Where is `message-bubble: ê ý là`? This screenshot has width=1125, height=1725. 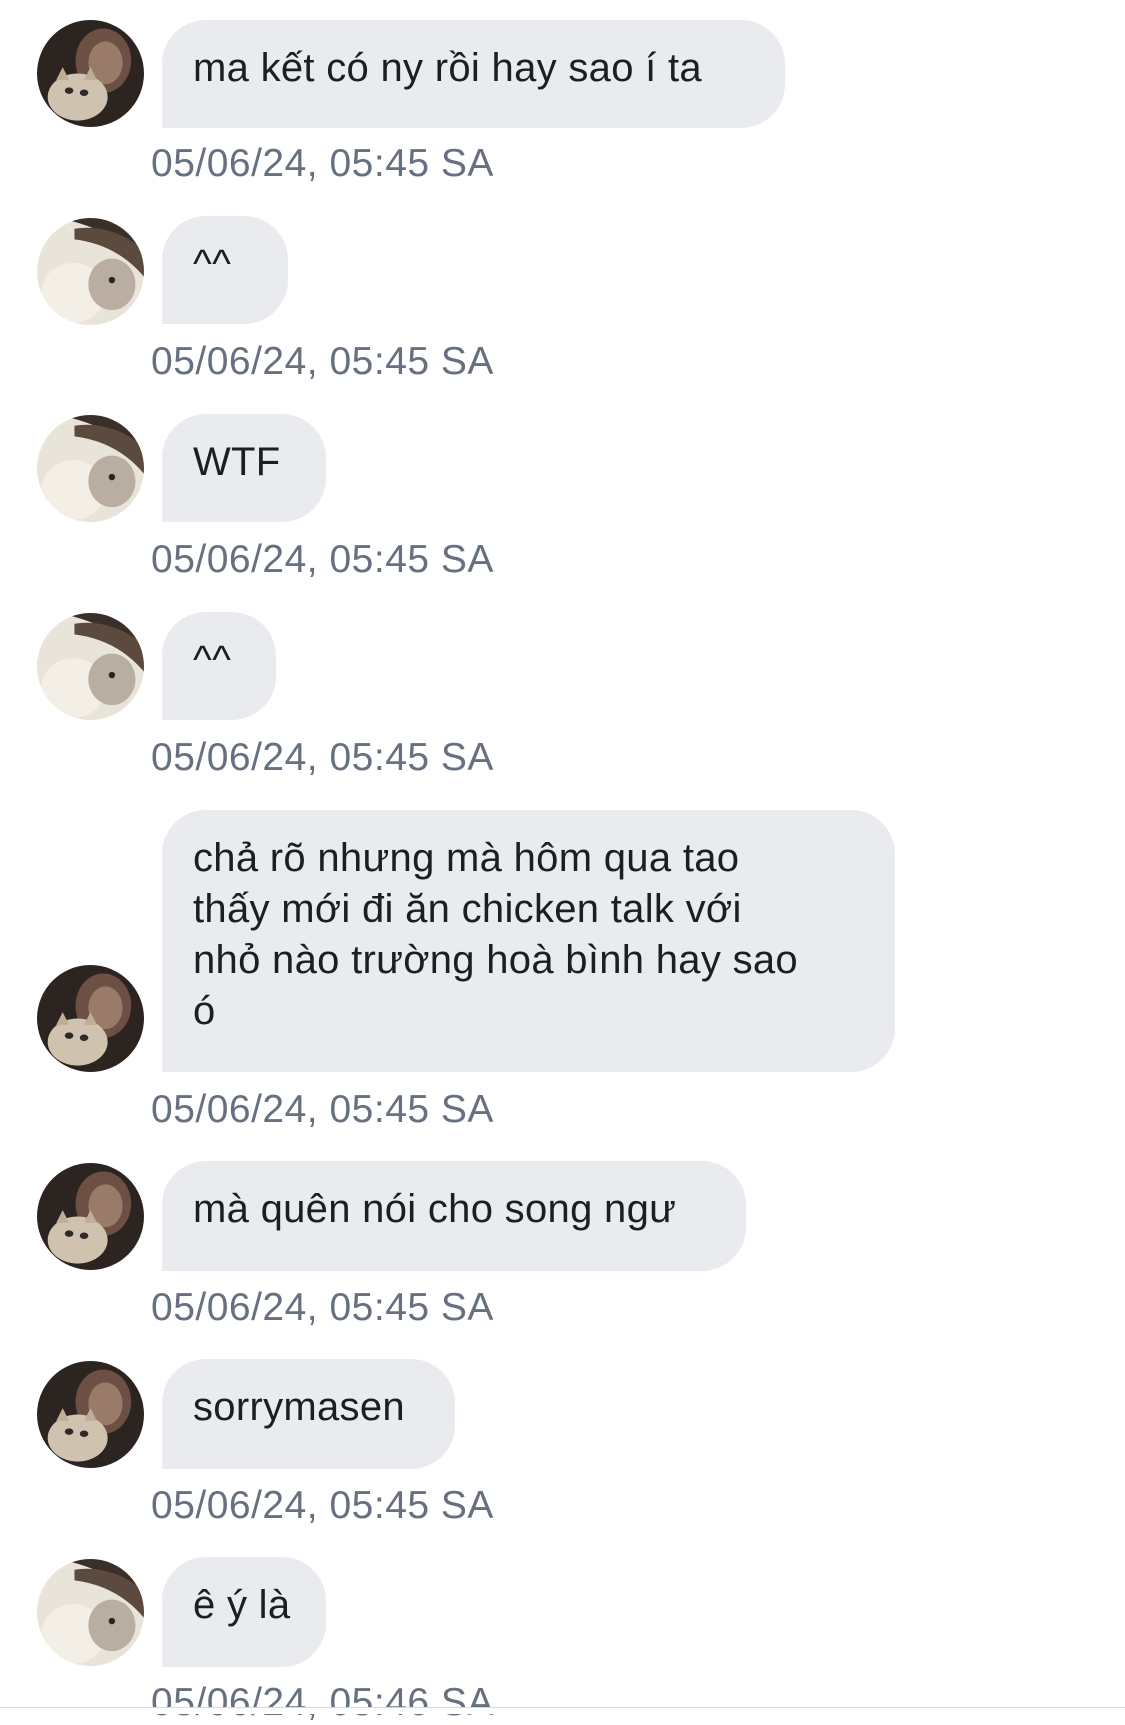 message-bubble: ê ý là is located at coordinates (244, 1612).